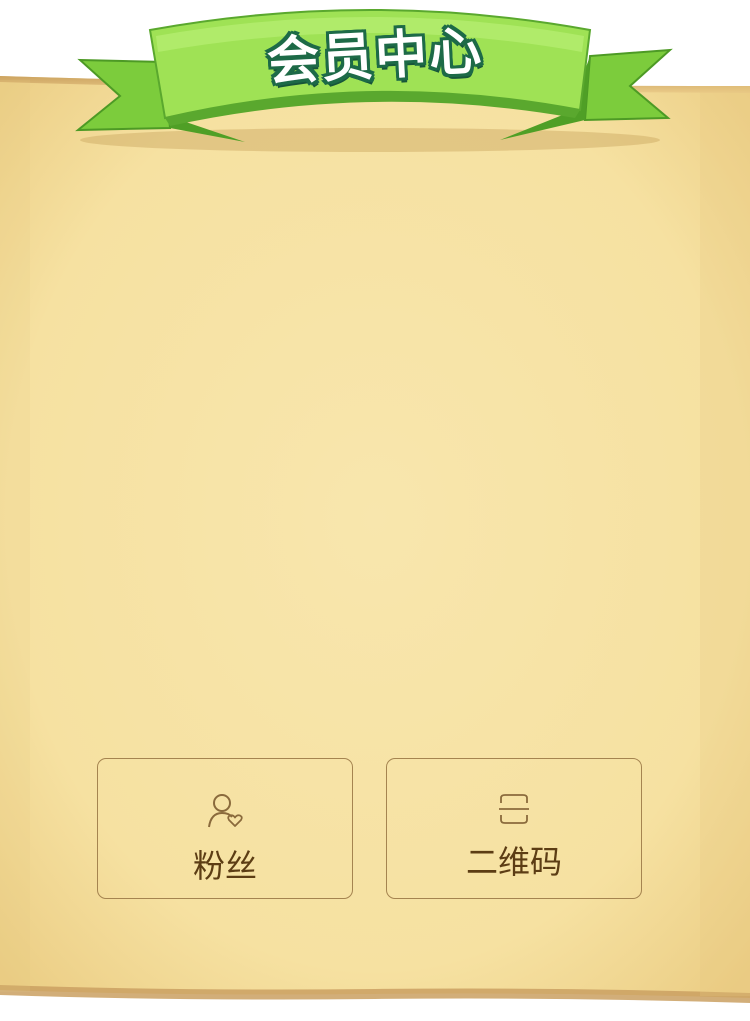 The image size is (750, 1021). I want to click on fans-label: 粉丝, so click(224, 866).